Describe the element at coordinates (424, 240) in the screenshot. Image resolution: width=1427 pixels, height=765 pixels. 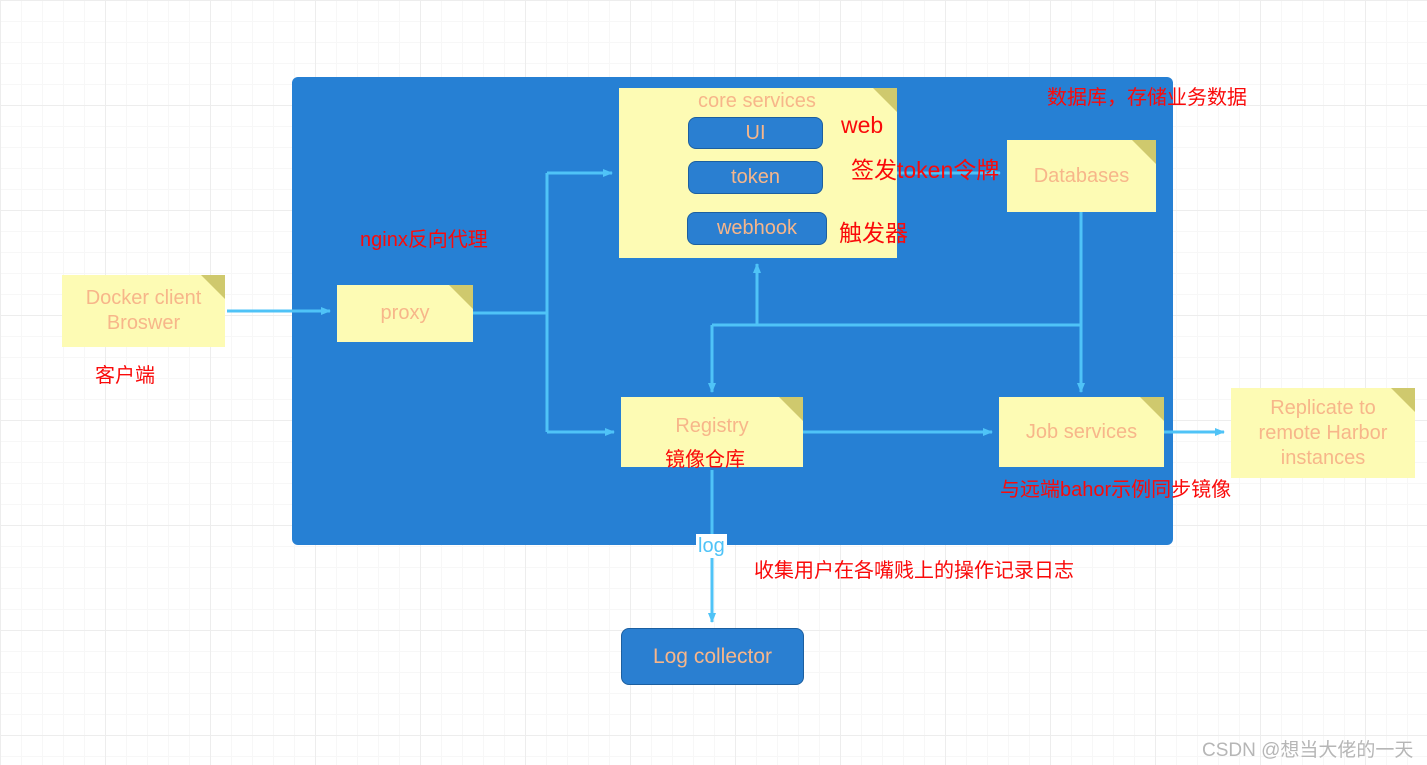
I see `annotation-nginx-proxy: nginx反向代理` at that location.